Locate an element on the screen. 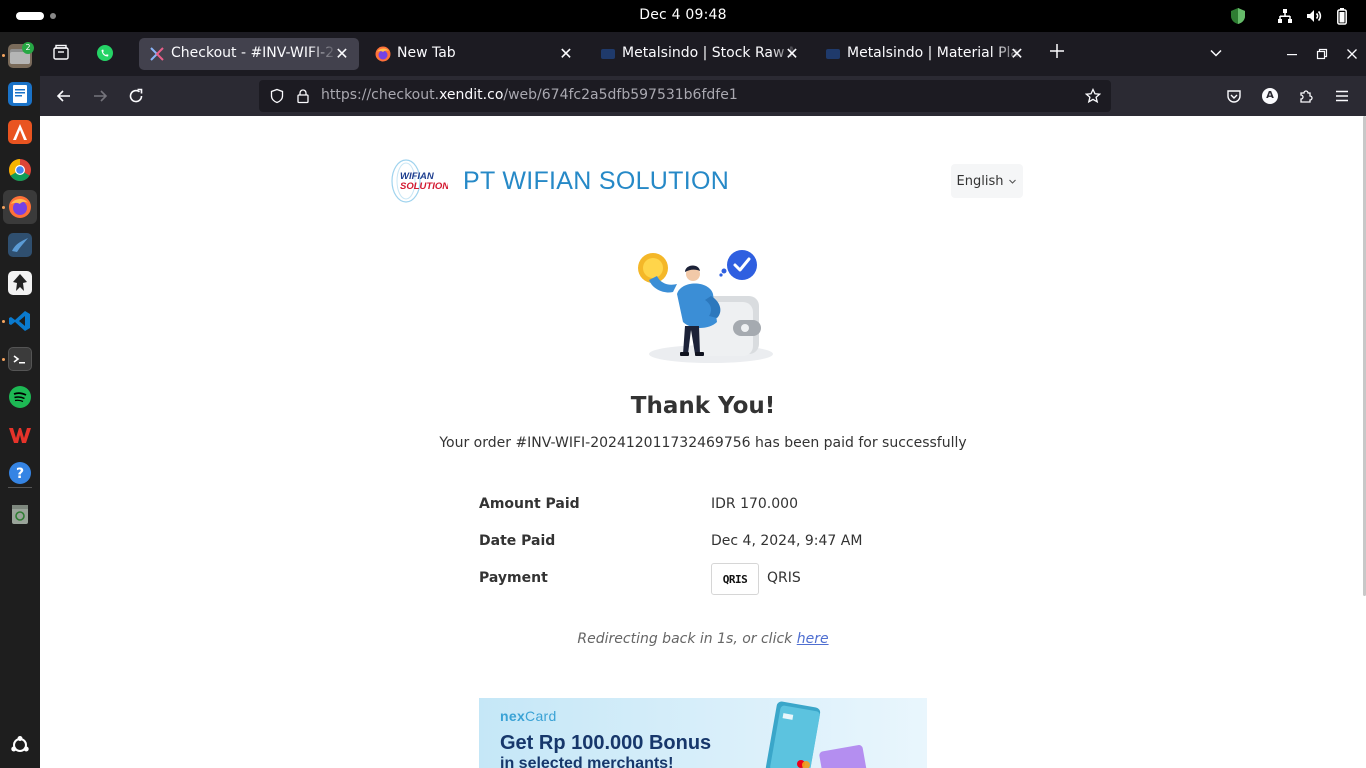 The width and height of the screenshot is (1366, 768). back-arrow-icon is located at coordinates (64, 96).